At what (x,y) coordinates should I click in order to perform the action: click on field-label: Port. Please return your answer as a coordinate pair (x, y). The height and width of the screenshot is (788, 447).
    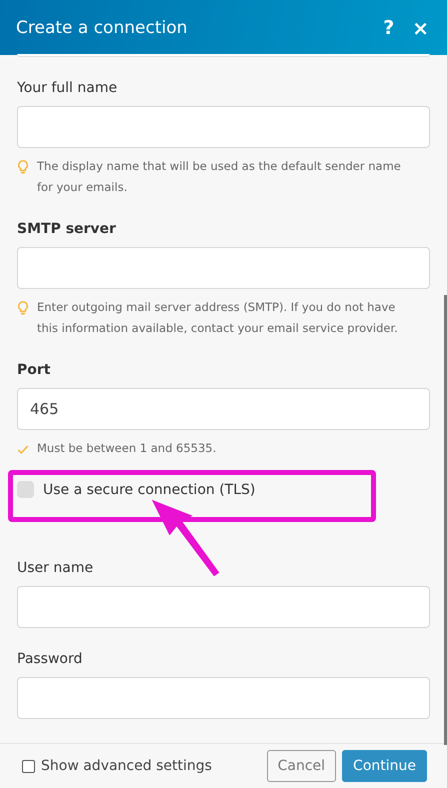
    Looking at the image, I should click on (34, 370).